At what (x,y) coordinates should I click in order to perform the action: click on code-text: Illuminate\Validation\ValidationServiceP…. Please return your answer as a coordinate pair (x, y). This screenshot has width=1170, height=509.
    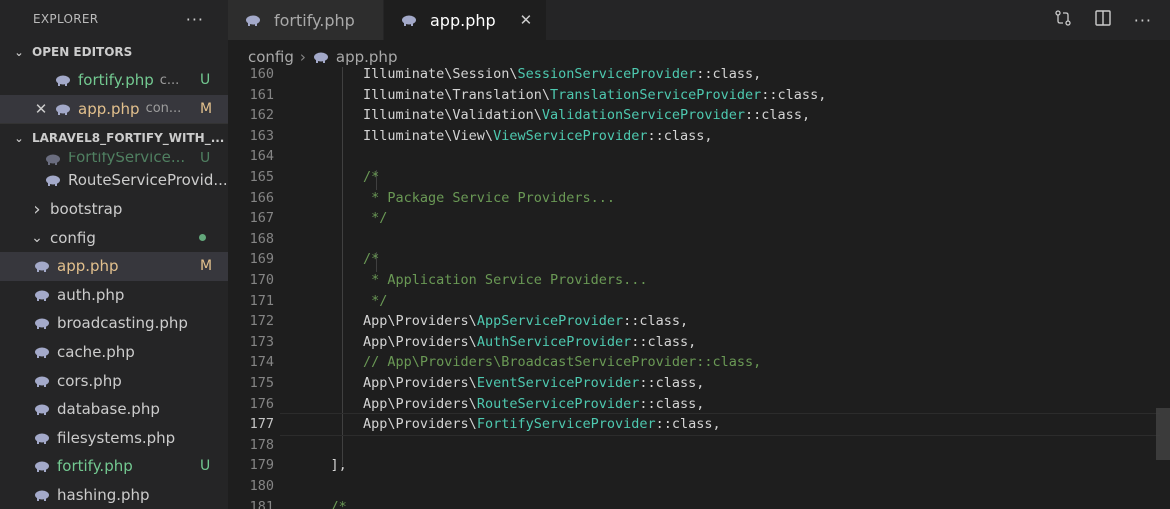
    Looking at the image, I should click on (554, 115).